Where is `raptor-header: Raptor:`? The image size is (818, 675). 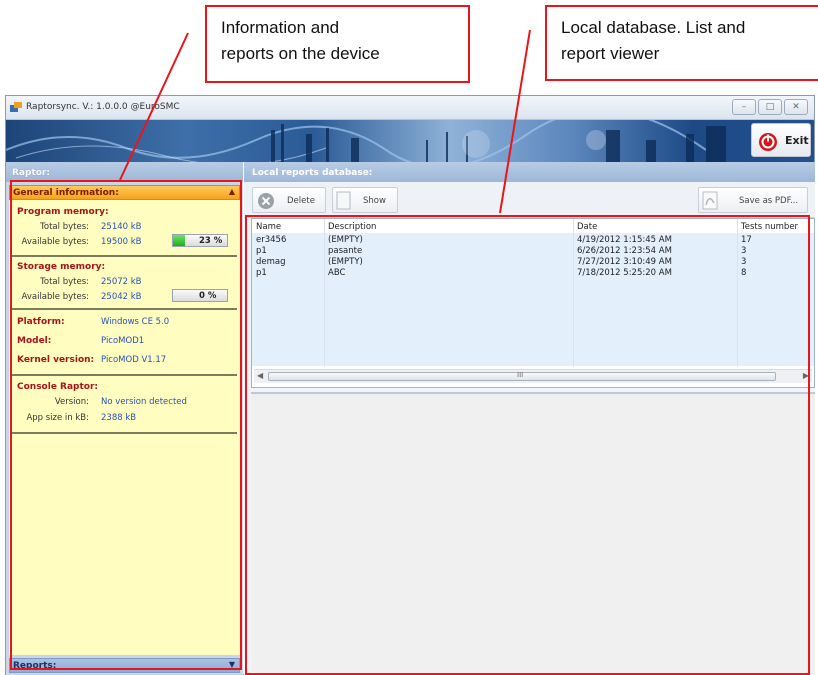
raptor-header: Raptor: is located at coordinates (124, 172).